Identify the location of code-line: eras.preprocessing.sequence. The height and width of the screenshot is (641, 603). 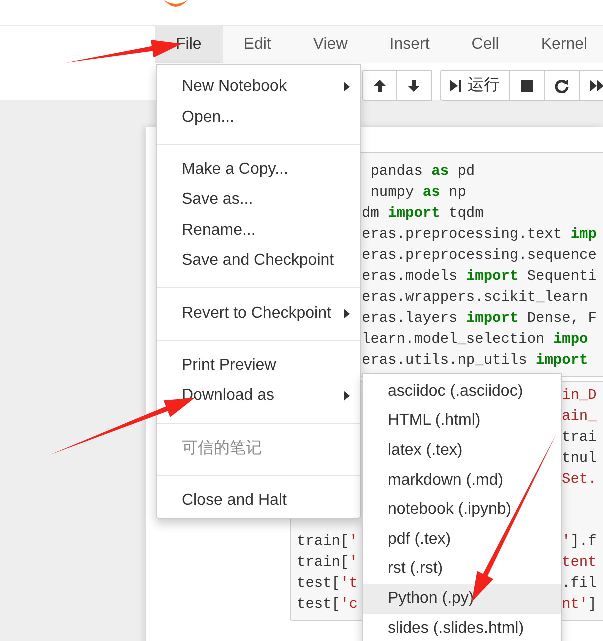
(479, 256).